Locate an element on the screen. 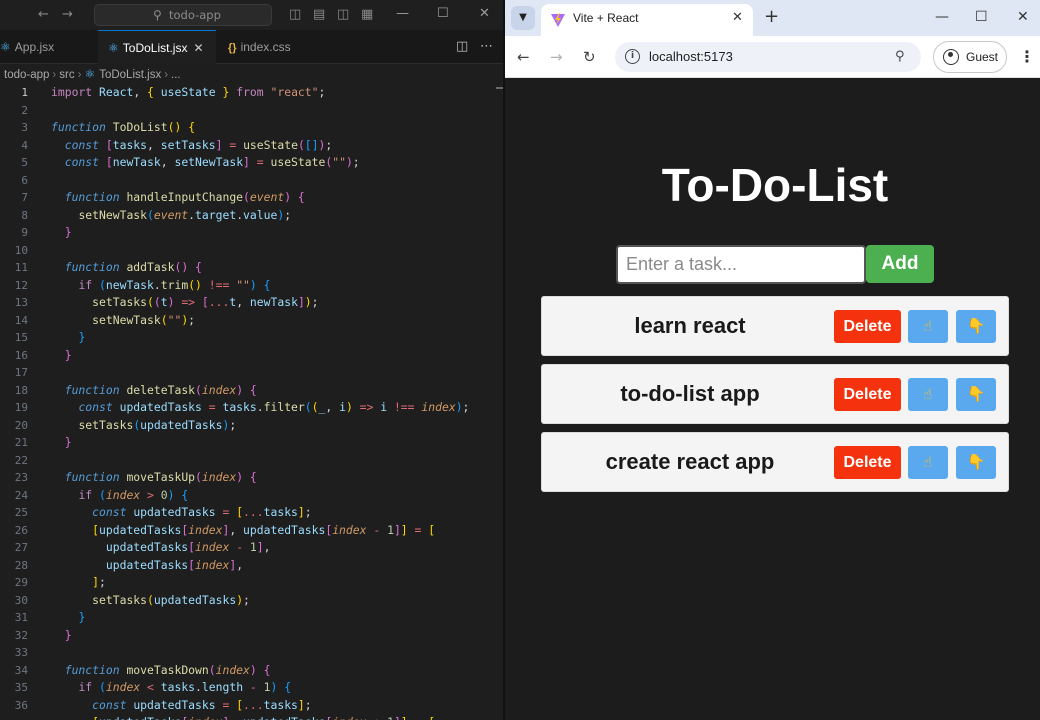 Image resolution: width=1040 pixels, height=720 pixels. code-line: function addTask() { is located at coordinates (277, 268).